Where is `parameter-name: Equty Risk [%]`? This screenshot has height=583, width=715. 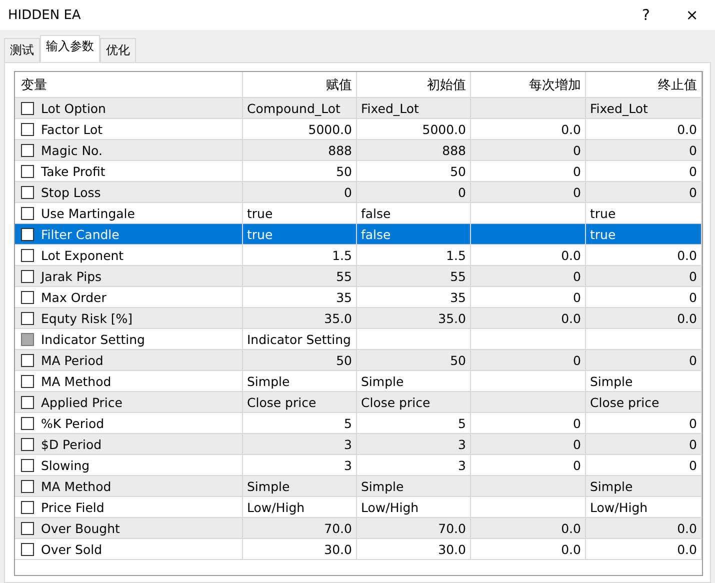 parameter-name: Equty Risk [%] is located at coordinates (87, 318).